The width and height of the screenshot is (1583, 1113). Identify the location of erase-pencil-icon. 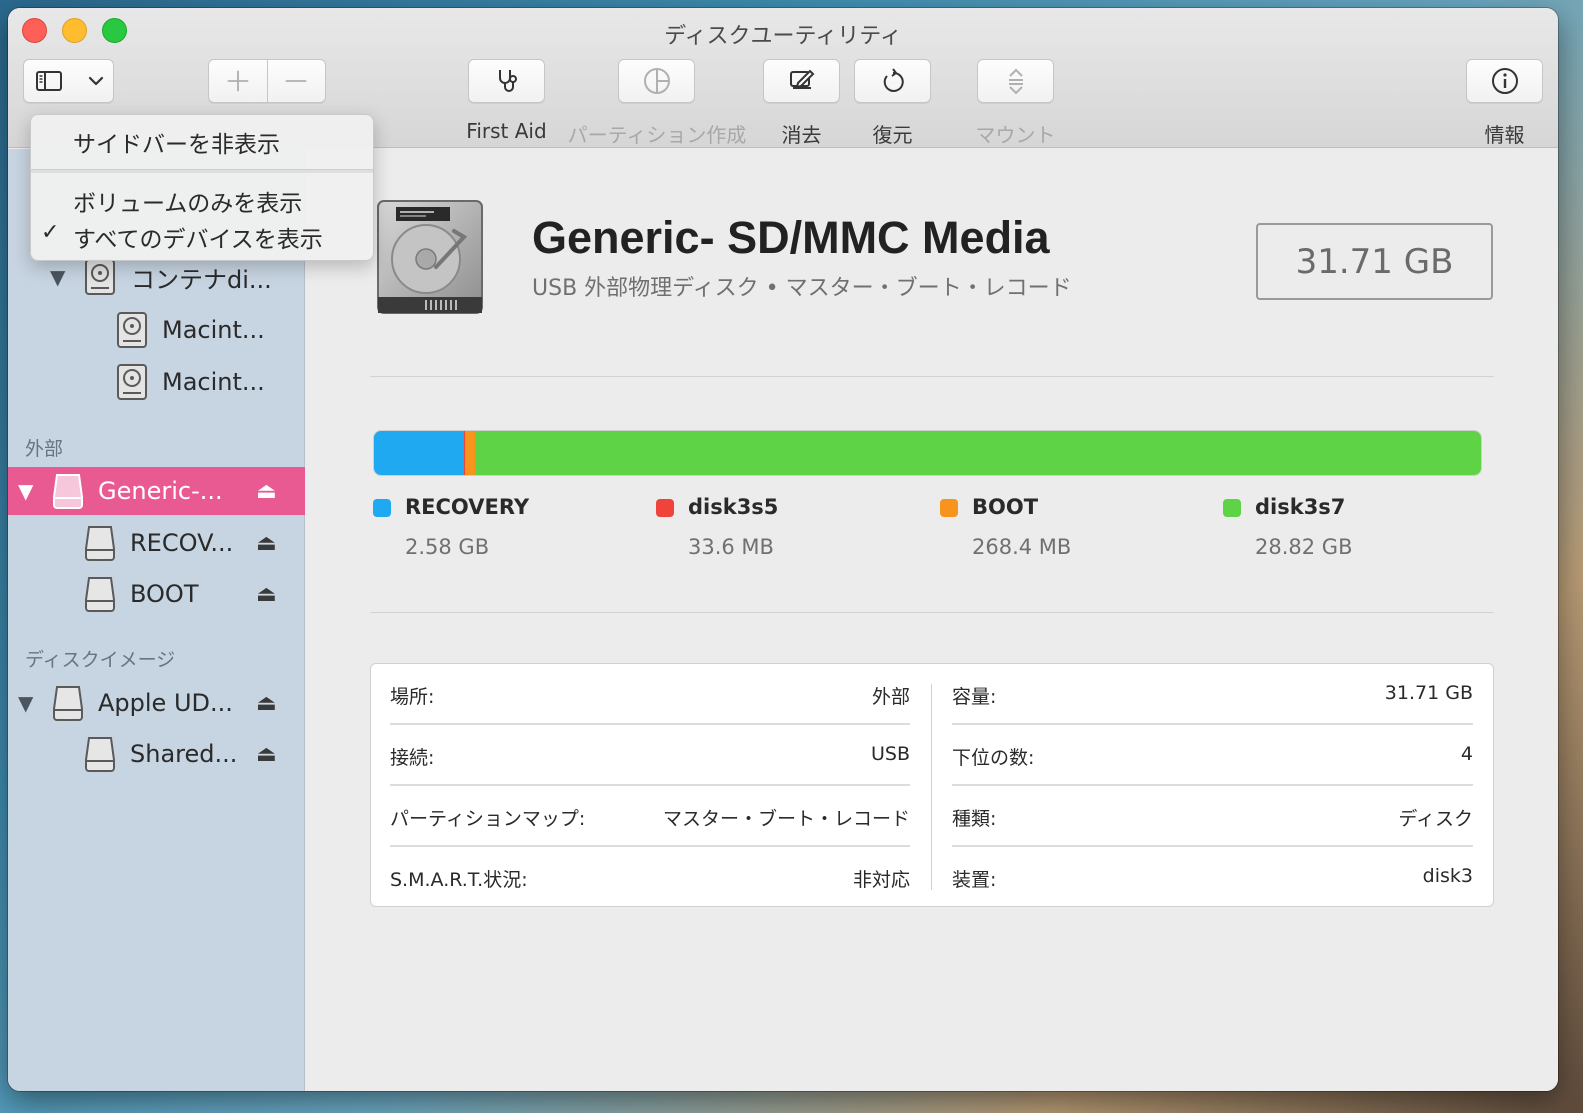
(801, 79).